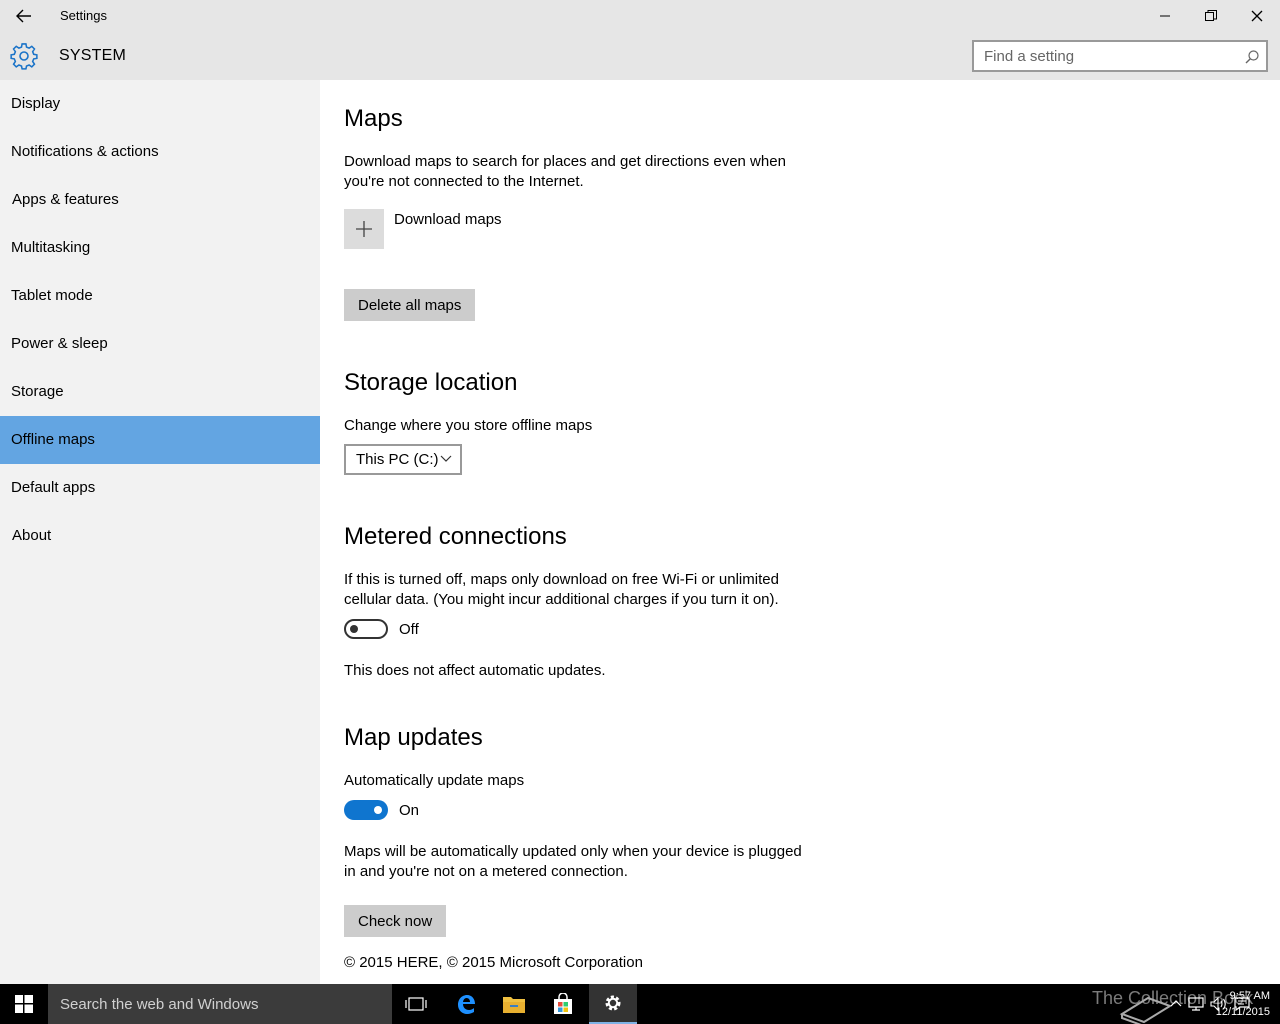 This screenshot has height=1024, width=1280. I want to click on store-button, so click(563, 1004).